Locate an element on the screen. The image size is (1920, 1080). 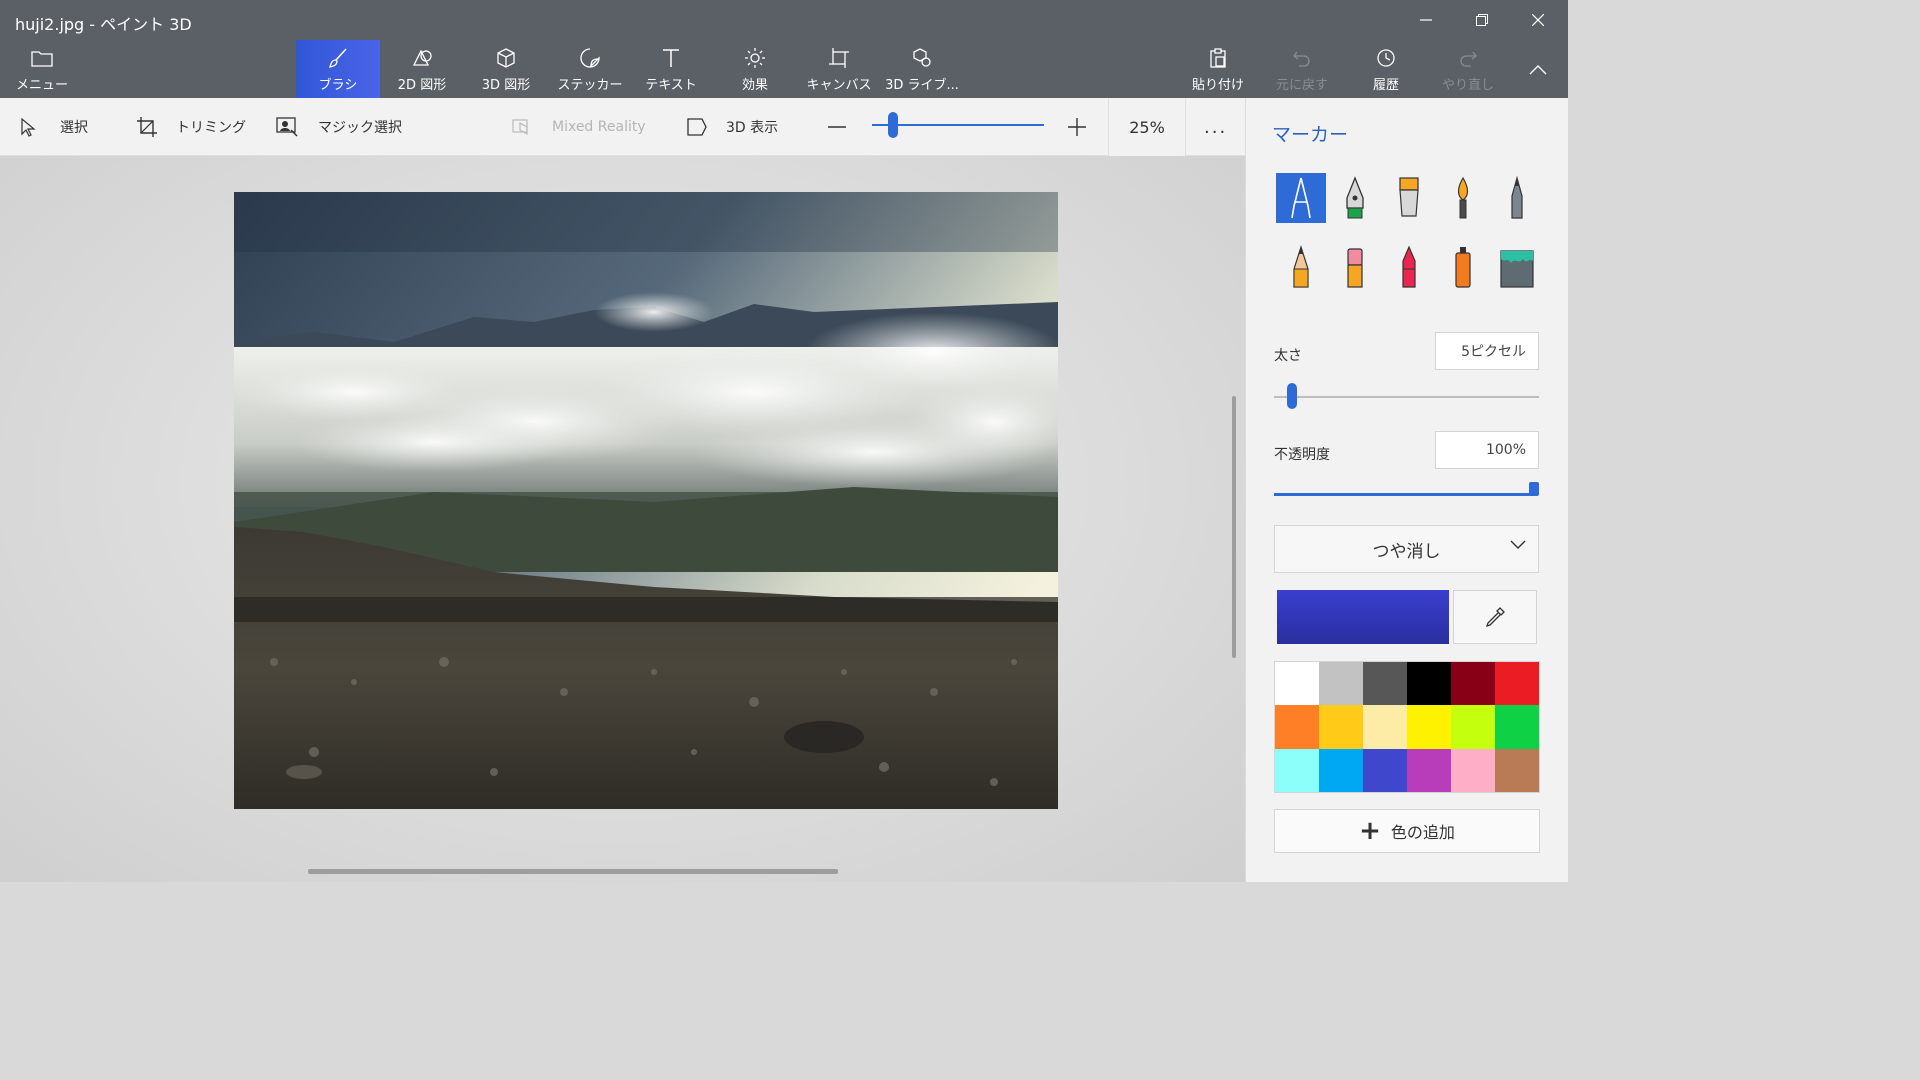
zoom-percentage: 25% is located at coordinates (1147, 127).